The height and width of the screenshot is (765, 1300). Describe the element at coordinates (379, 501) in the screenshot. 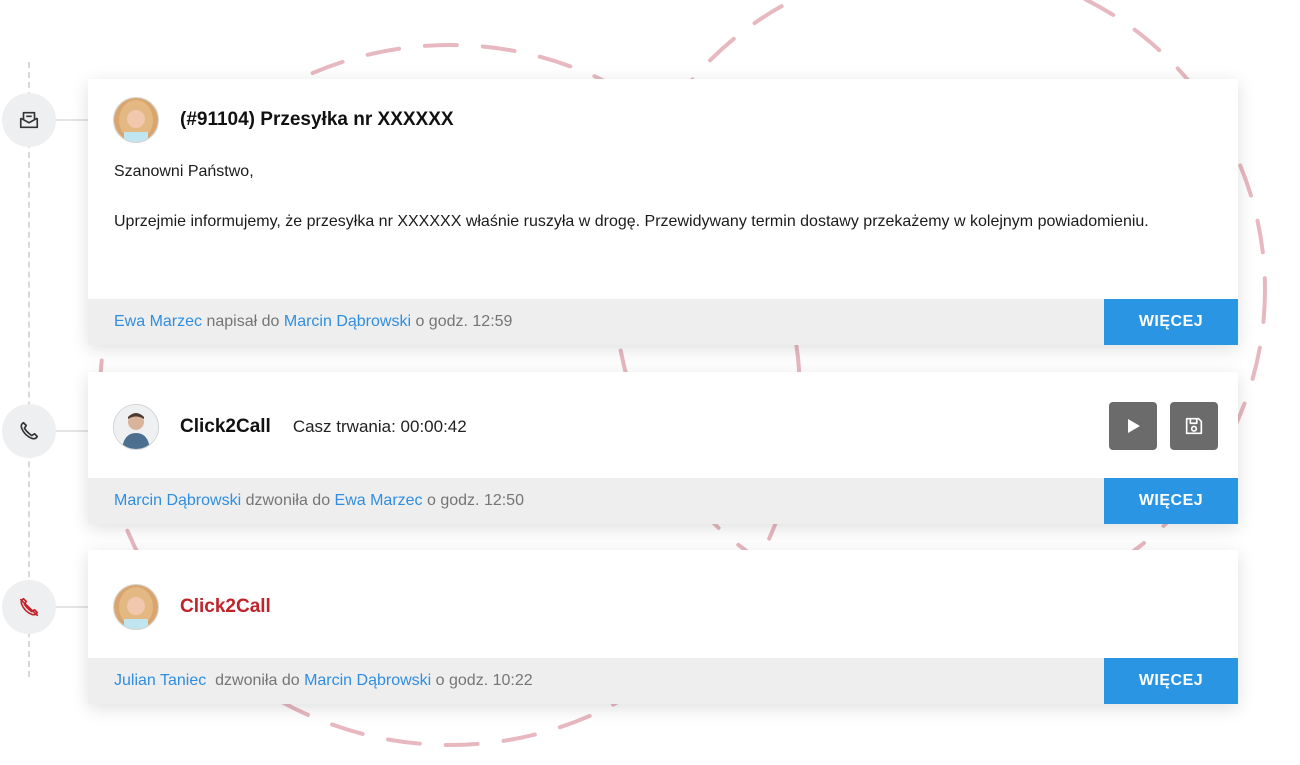

I see `callee-link: Ewa Marzec` at that location.